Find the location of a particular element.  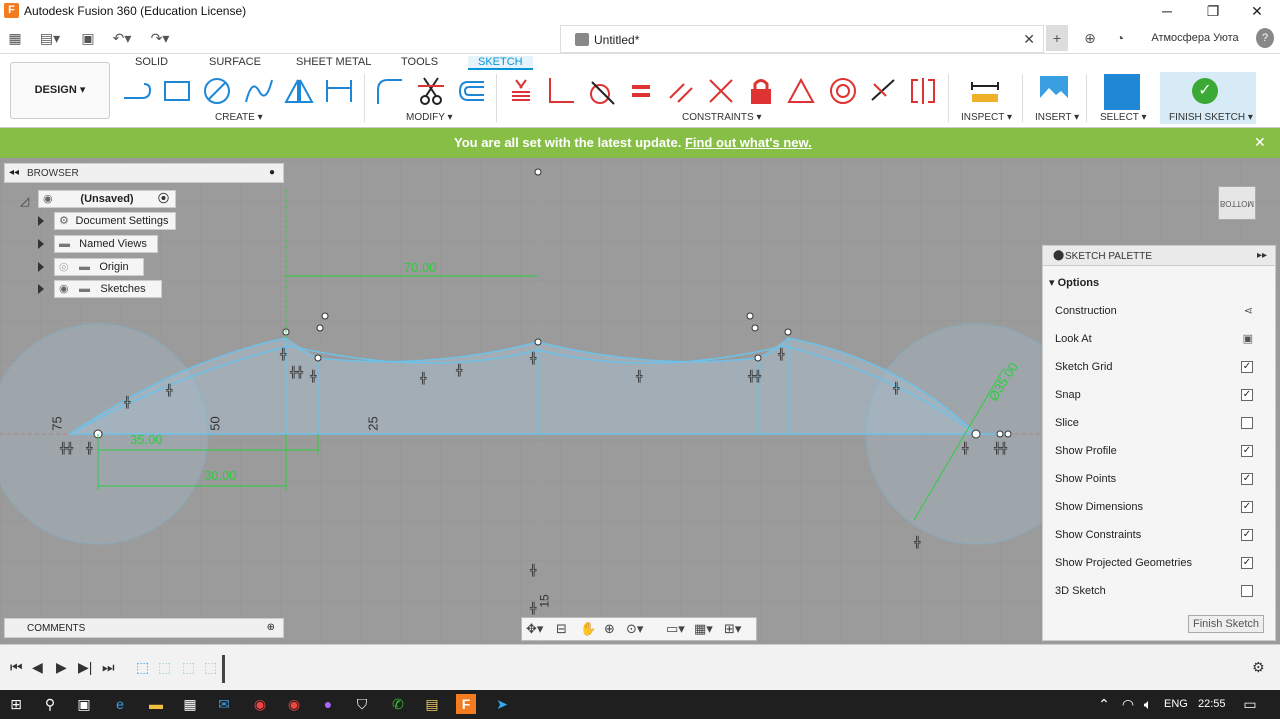

perpendicular-constraint-icon is located at coordinates (561, 91).